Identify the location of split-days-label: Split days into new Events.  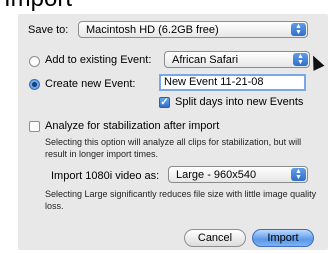
(239, 102).